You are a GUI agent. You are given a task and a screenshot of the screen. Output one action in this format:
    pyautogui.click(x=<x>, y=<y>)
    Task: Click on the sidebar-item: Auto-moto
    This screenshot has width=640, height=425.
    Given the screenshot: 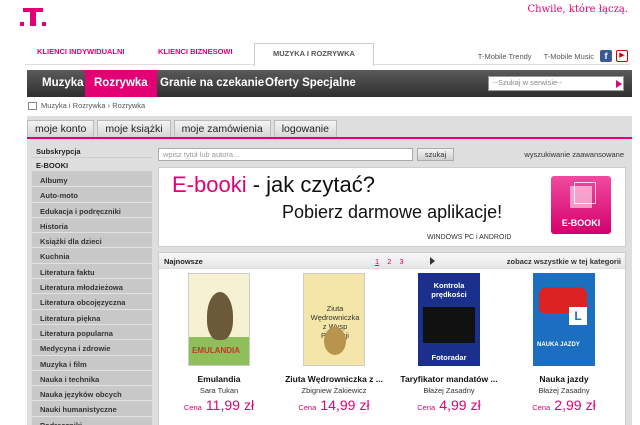 What is the action you would take?
    pyautogui.click(x=92, y=195)
    